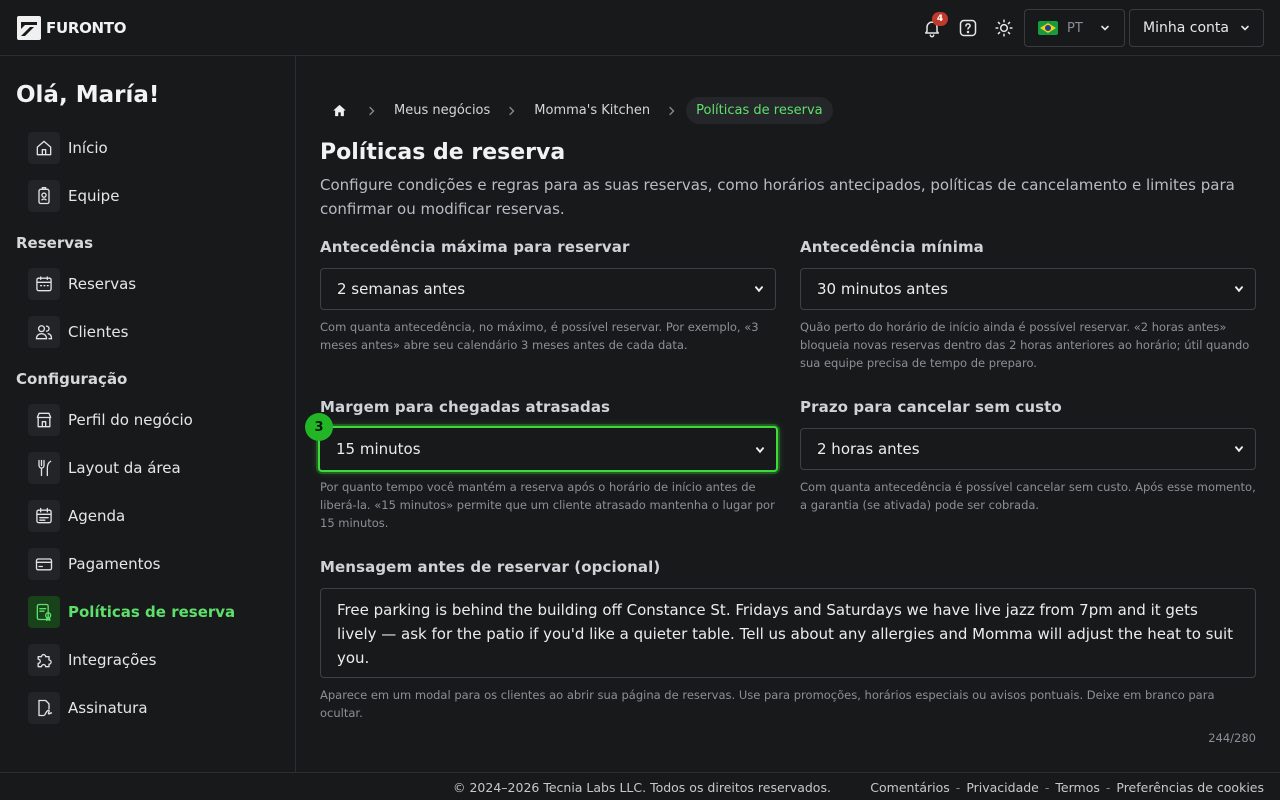  I want to click on sidebar-item-equipe: Equipe, so click(73, 196).